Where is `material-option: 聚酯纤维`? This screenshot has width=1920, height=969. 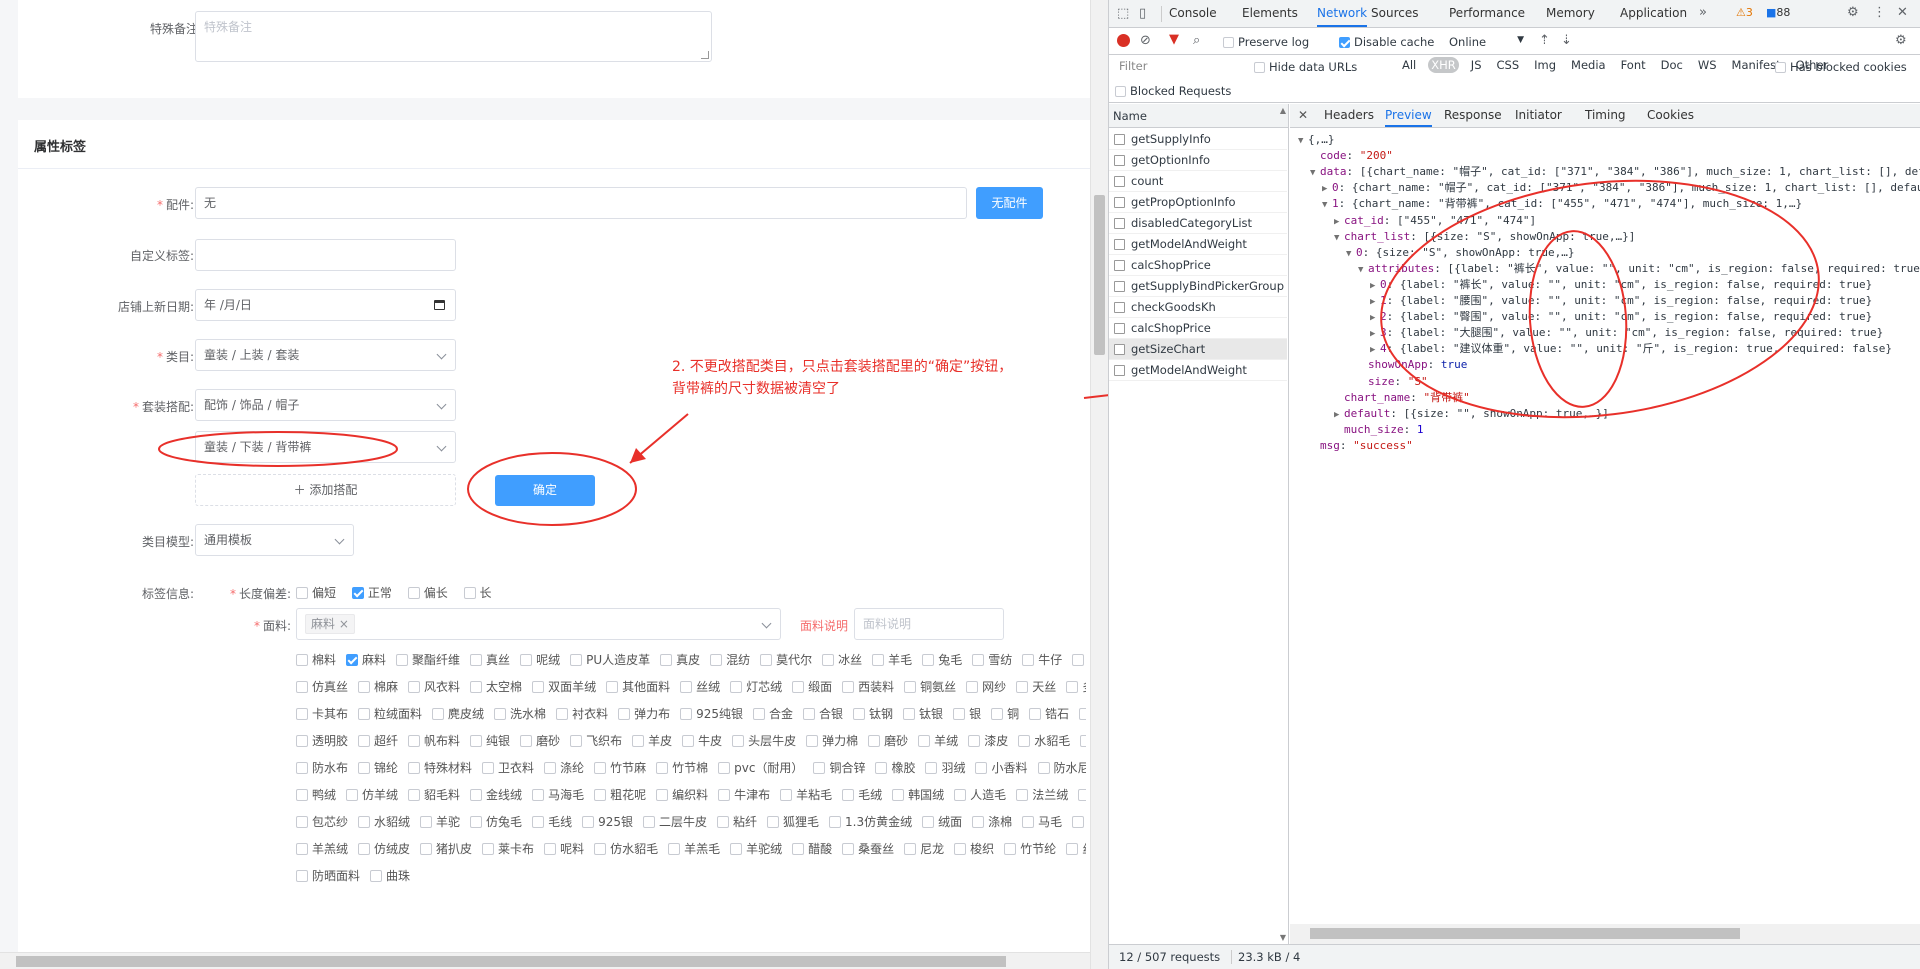 material-option: 聚酯纤维 is located at coordinates (428, 660).